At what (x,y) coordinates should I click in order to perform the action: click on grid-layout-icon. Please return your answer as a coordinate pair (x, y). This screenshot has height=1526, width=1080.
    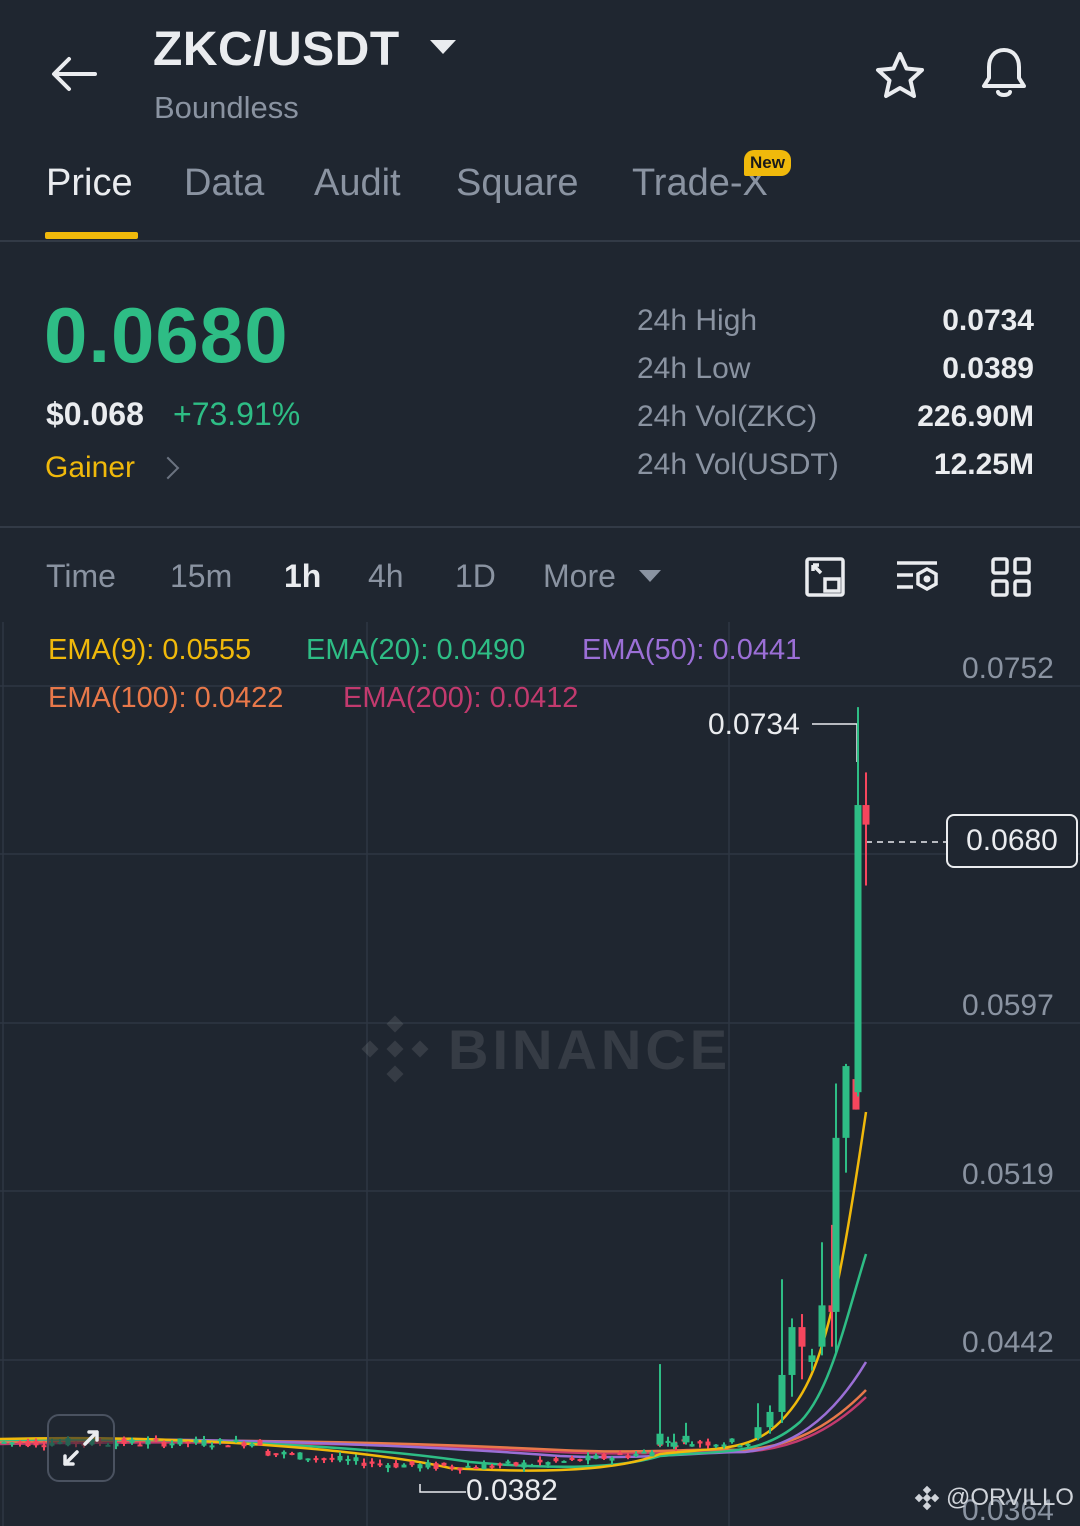
    Looking at the image, I should click on (1011, 577).